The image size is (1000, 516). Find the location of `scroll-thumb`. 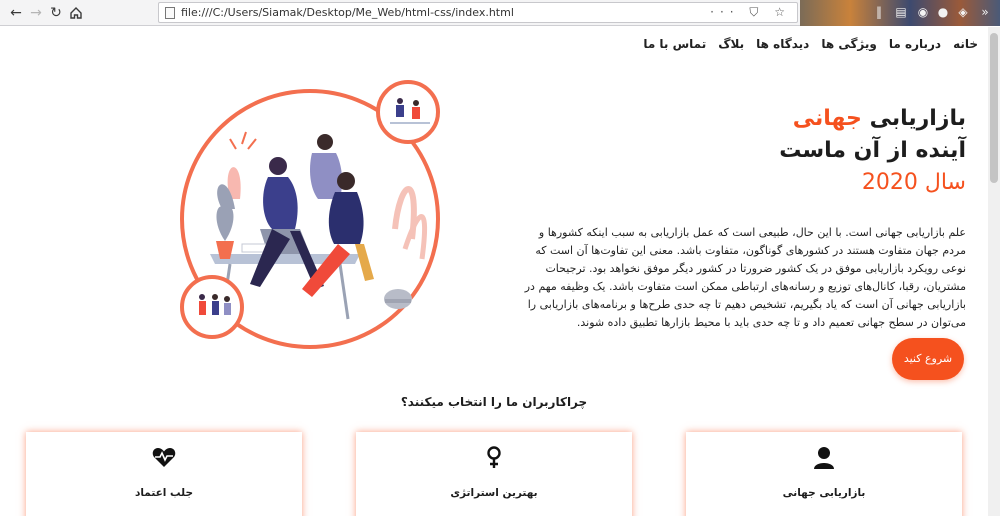

scroll-thumb is located at coordinates (994, 108).